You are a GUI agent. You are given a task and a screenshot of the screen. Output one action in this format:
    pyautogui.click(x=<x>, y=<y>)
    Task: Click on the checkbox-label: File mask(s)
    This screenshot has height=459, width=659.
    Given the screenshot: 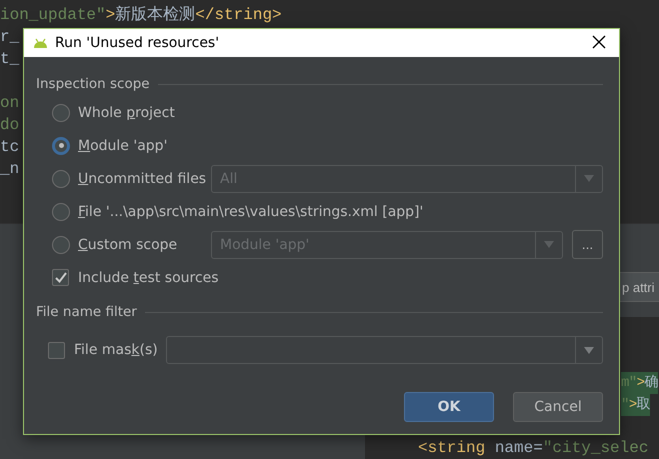 What is the action you would take?
    pyautogui.click(x=120, y=350)
    